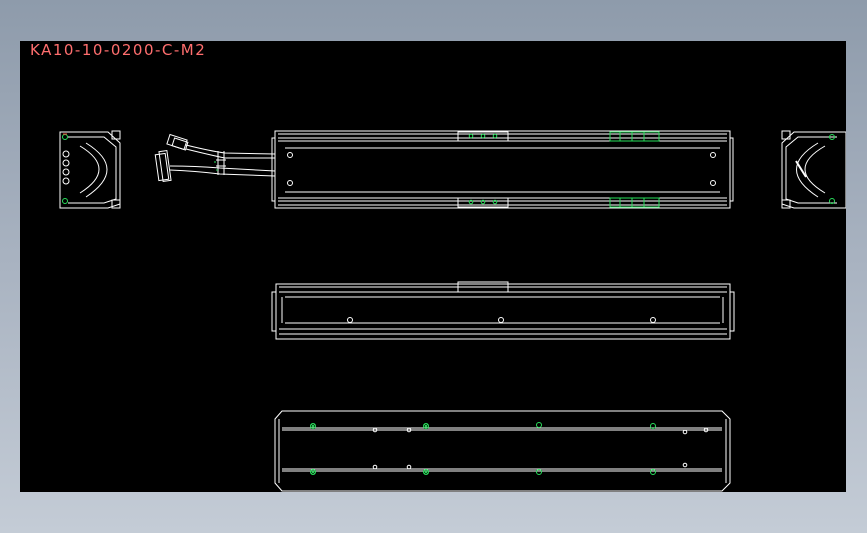 This screenshot has height=533, width=867. What do you see at coordinates (503, 310) in the screenshot?
I see `side-view` at bounding box center [503, 310].